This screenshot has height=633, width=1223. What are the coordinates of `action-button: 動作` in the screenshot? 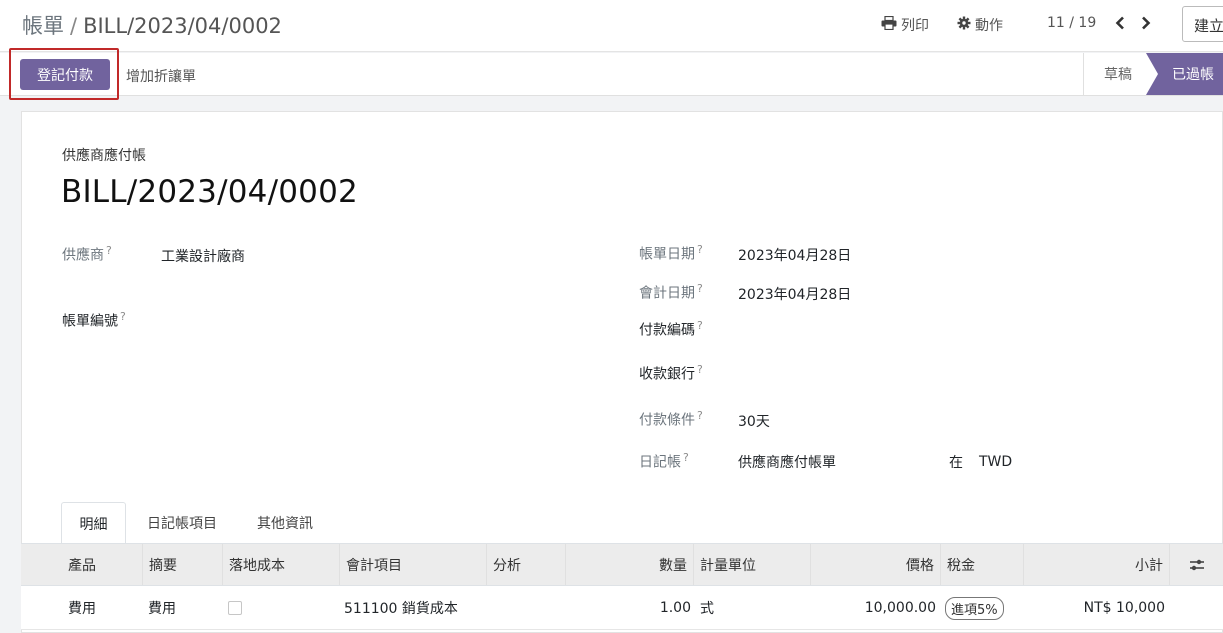 It's located at (980, 25).